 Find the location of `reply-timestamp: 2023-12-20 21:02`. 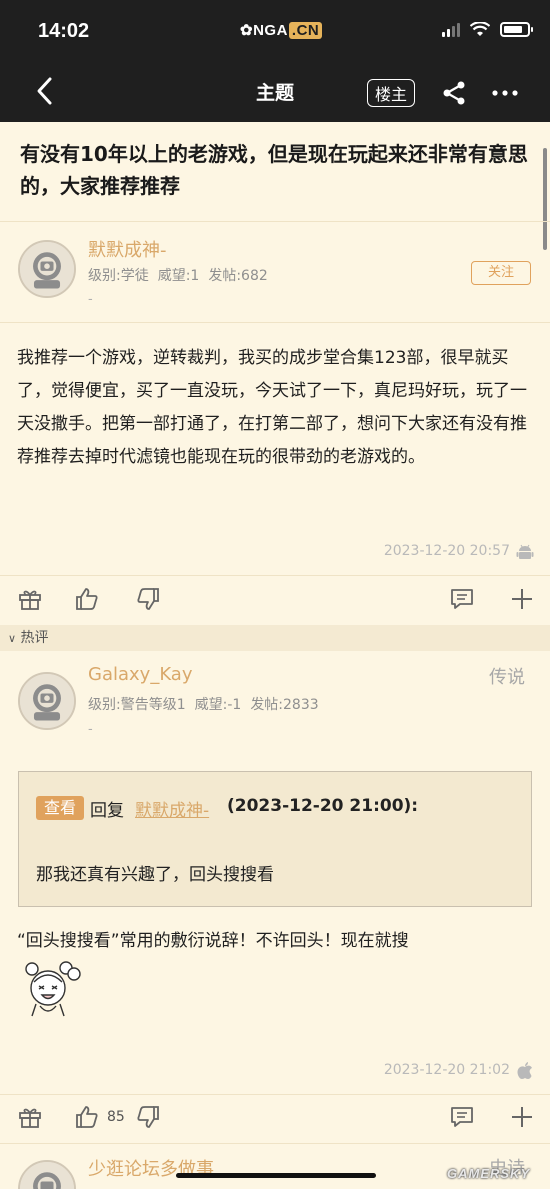

reply-timestamp: 2023-12-20 21:02 is located at coordinates (446, 1070).